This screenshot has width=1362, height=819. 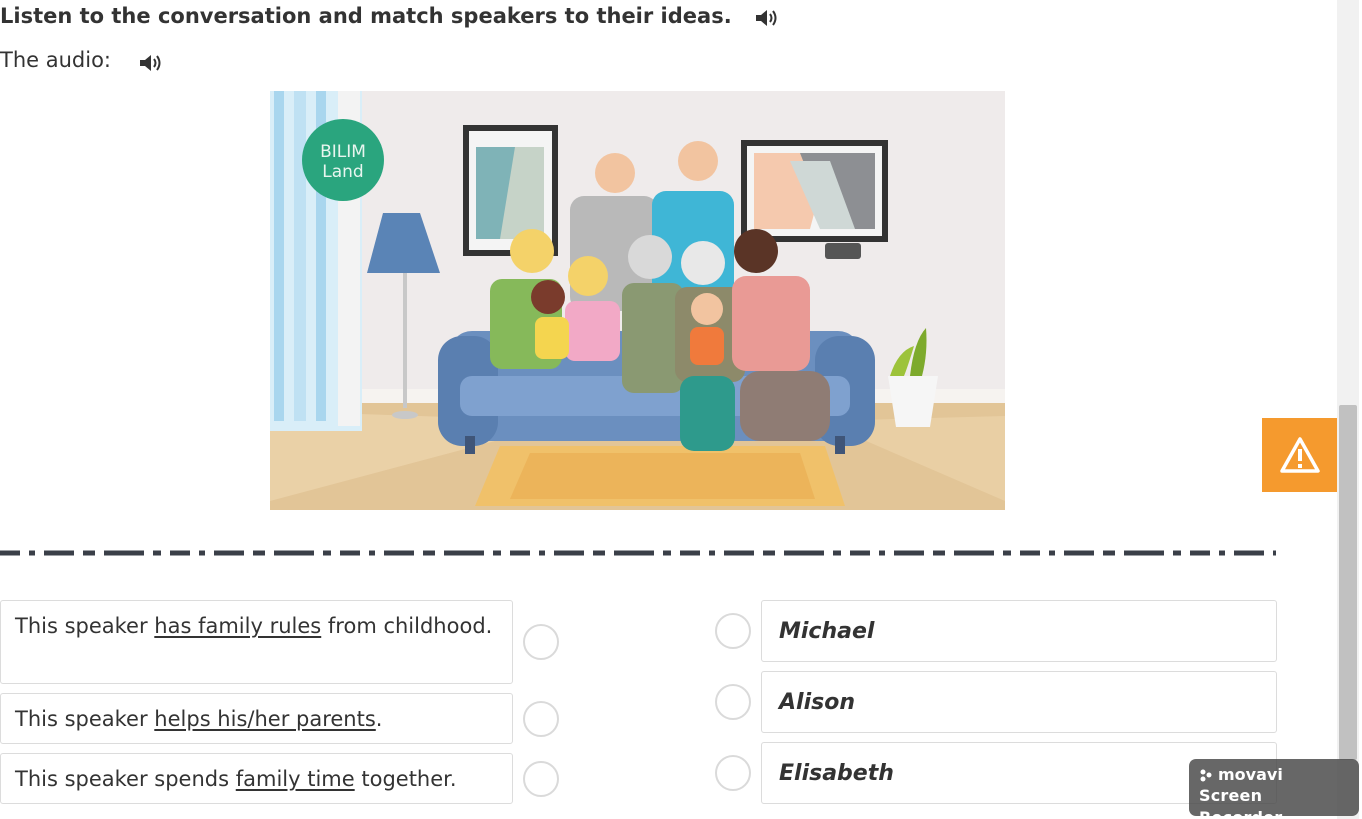 I want to click on page-scrollbar, so click(x=1348, y=409).